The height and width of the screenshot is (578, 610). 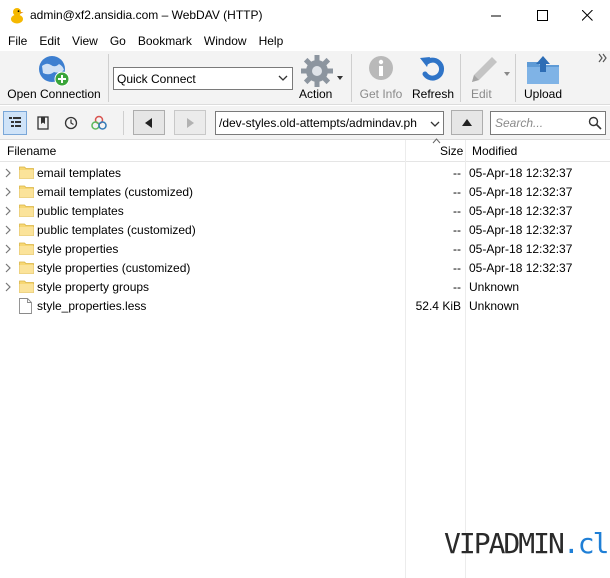 What do you see at coordinates (54, 94) in the screenshot?
I see `open-connection-label: Open Connection` at bounding box center [54, 94].